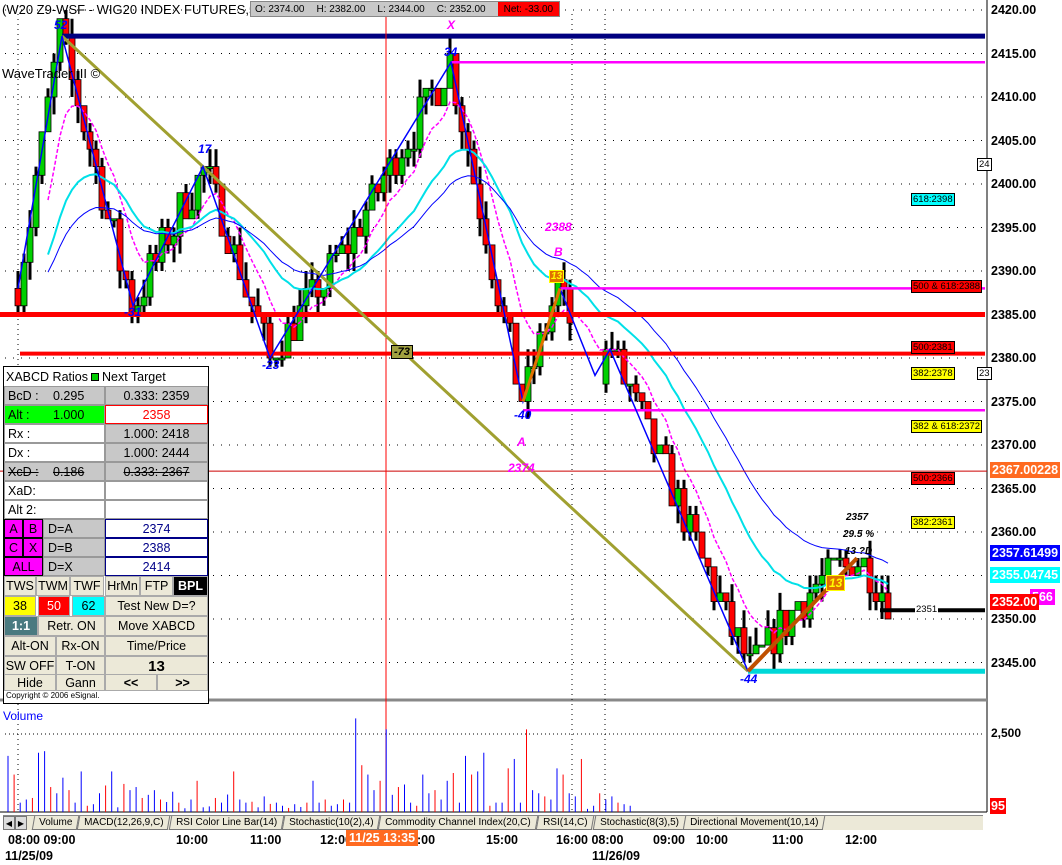 This screenshot has width=1062, height=865. Describe the element at coordinates (590, 840) in the screenshot. I see `time-axis-label: 16:00 08:00` at that location.